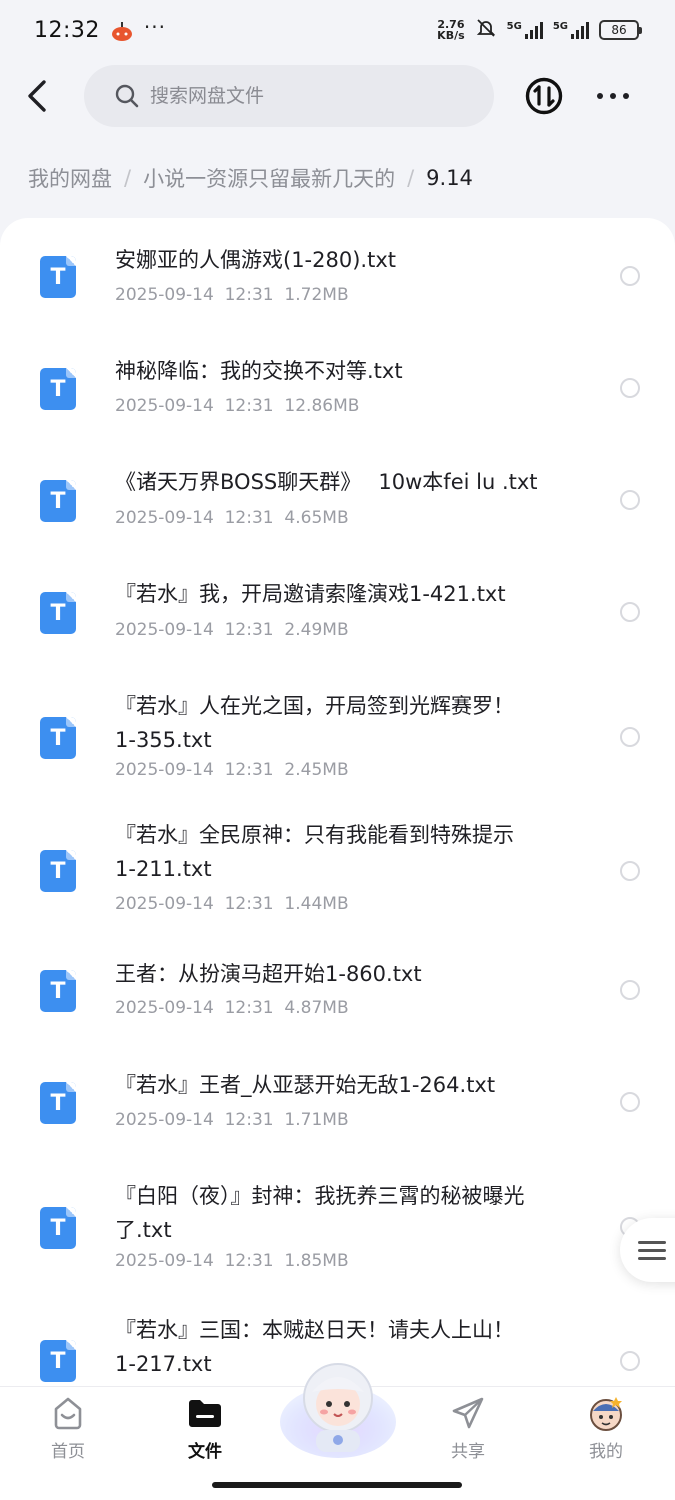 The width and height of the screenshot is (675, 1500). What do you see at coordinates (449, 178) in the screenshot?
I see `breadcrumb-current: 9.14` at bounding box center [449, 178].